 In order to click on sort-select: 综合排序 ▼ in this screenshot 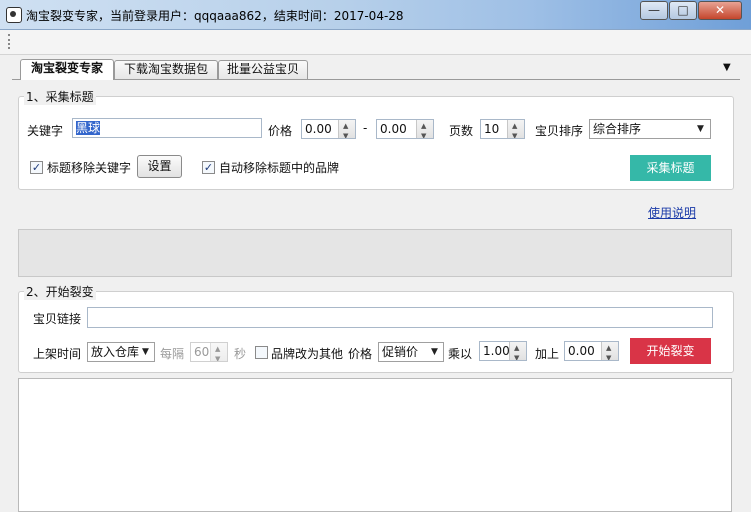, I will do `click(650, 129)`.